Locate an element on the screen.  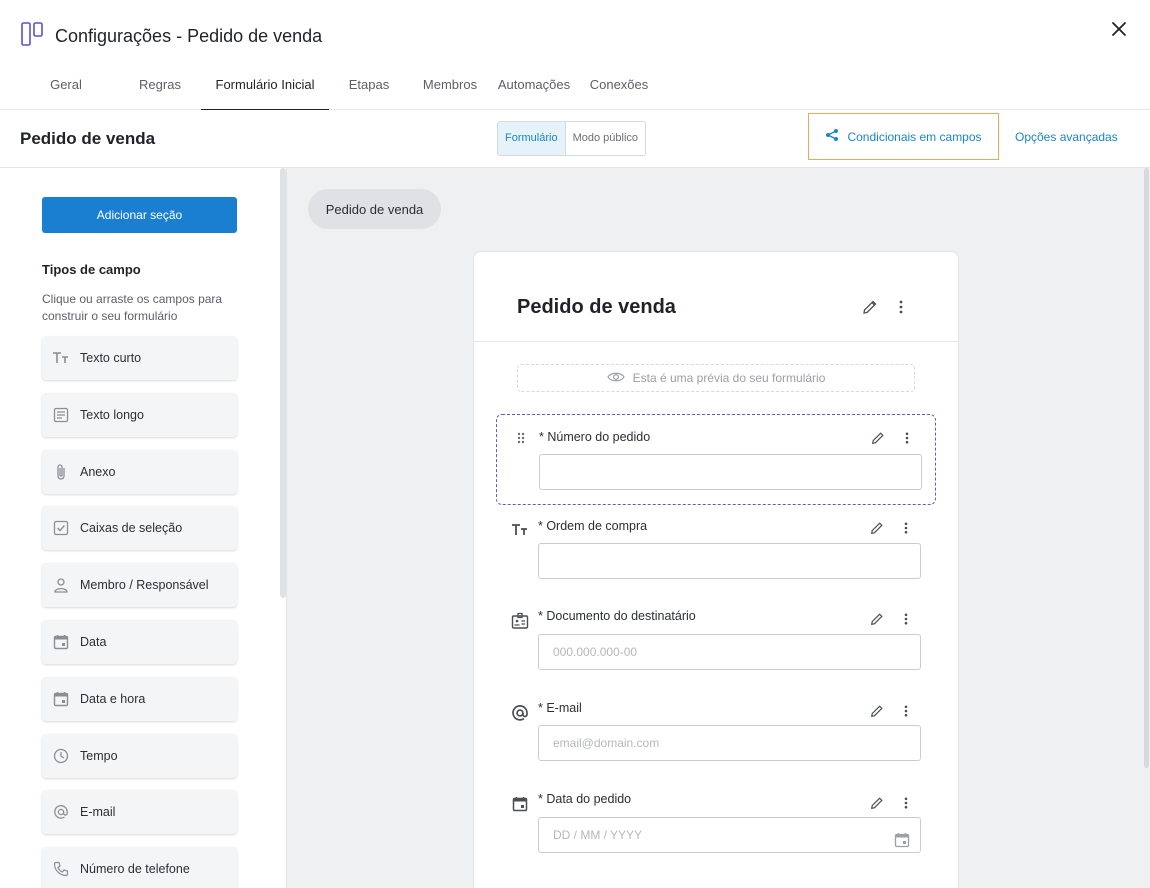
field-type-checkboxes: Caixas de seleção is located at coordinates (139, 528).